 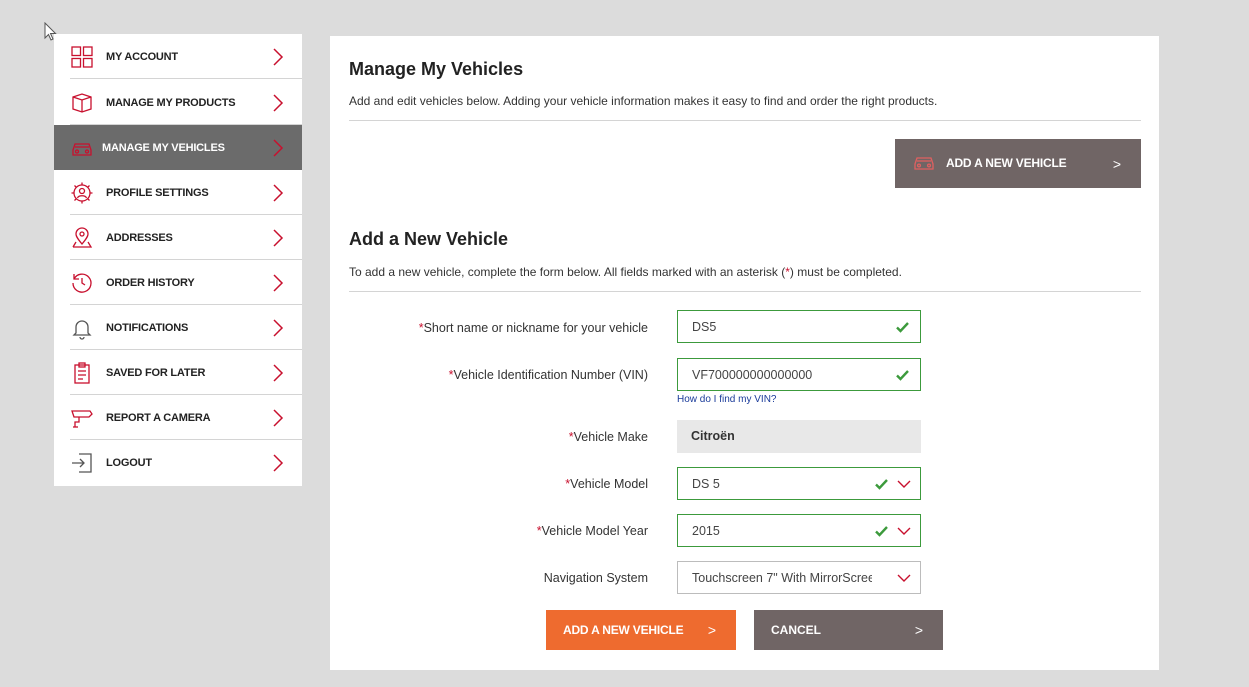 I want to click on make-label: *Vehicle Make, so click(x=608, y=437).